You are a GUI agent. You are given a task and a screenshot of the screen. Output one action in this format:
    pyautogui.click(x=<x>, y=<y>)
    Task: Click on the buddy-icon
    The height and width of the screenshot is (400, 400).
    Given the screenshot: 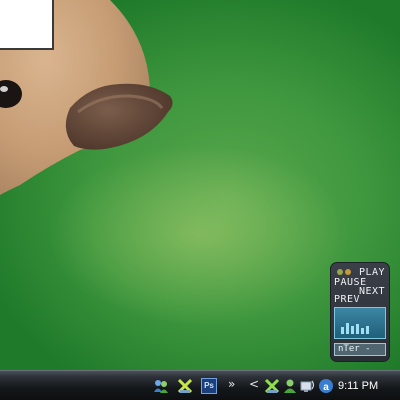 What is the action you would take?
    pyautogui.click(x=290, y=386)
    